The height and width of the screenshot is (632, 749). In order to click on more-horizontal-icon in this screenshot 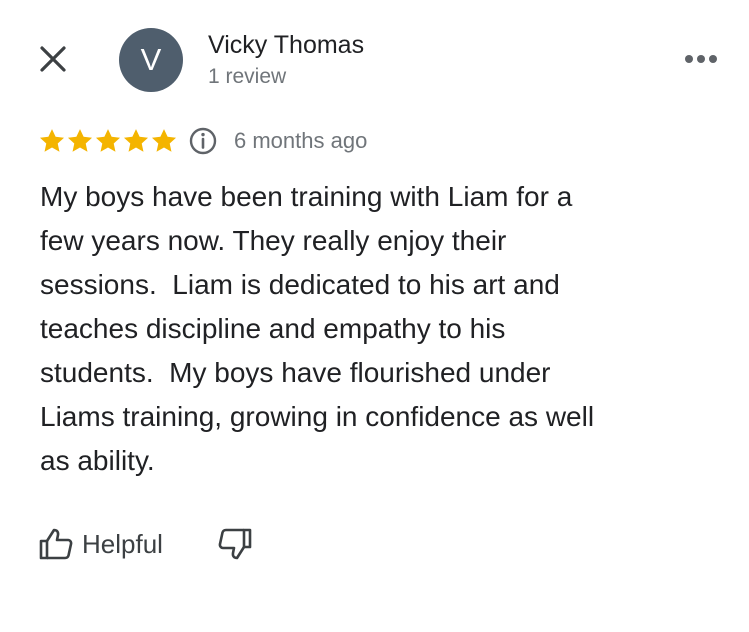, I will do `click(701, 59)`.